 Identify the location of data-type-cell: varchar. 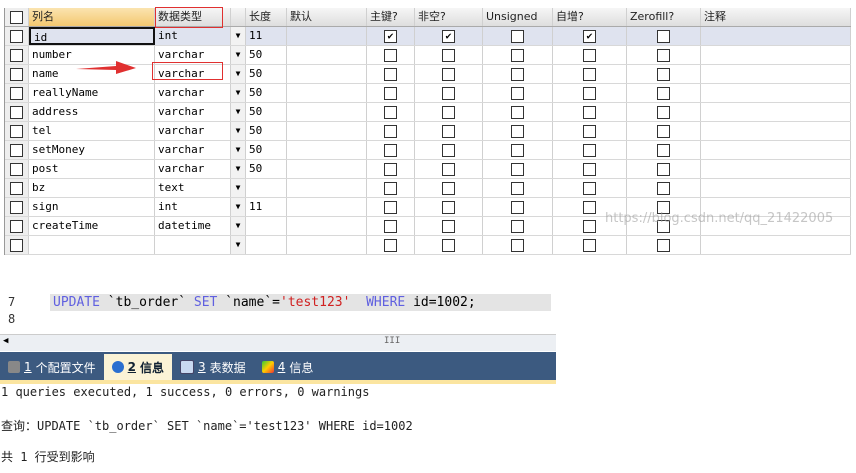
(193, 112).